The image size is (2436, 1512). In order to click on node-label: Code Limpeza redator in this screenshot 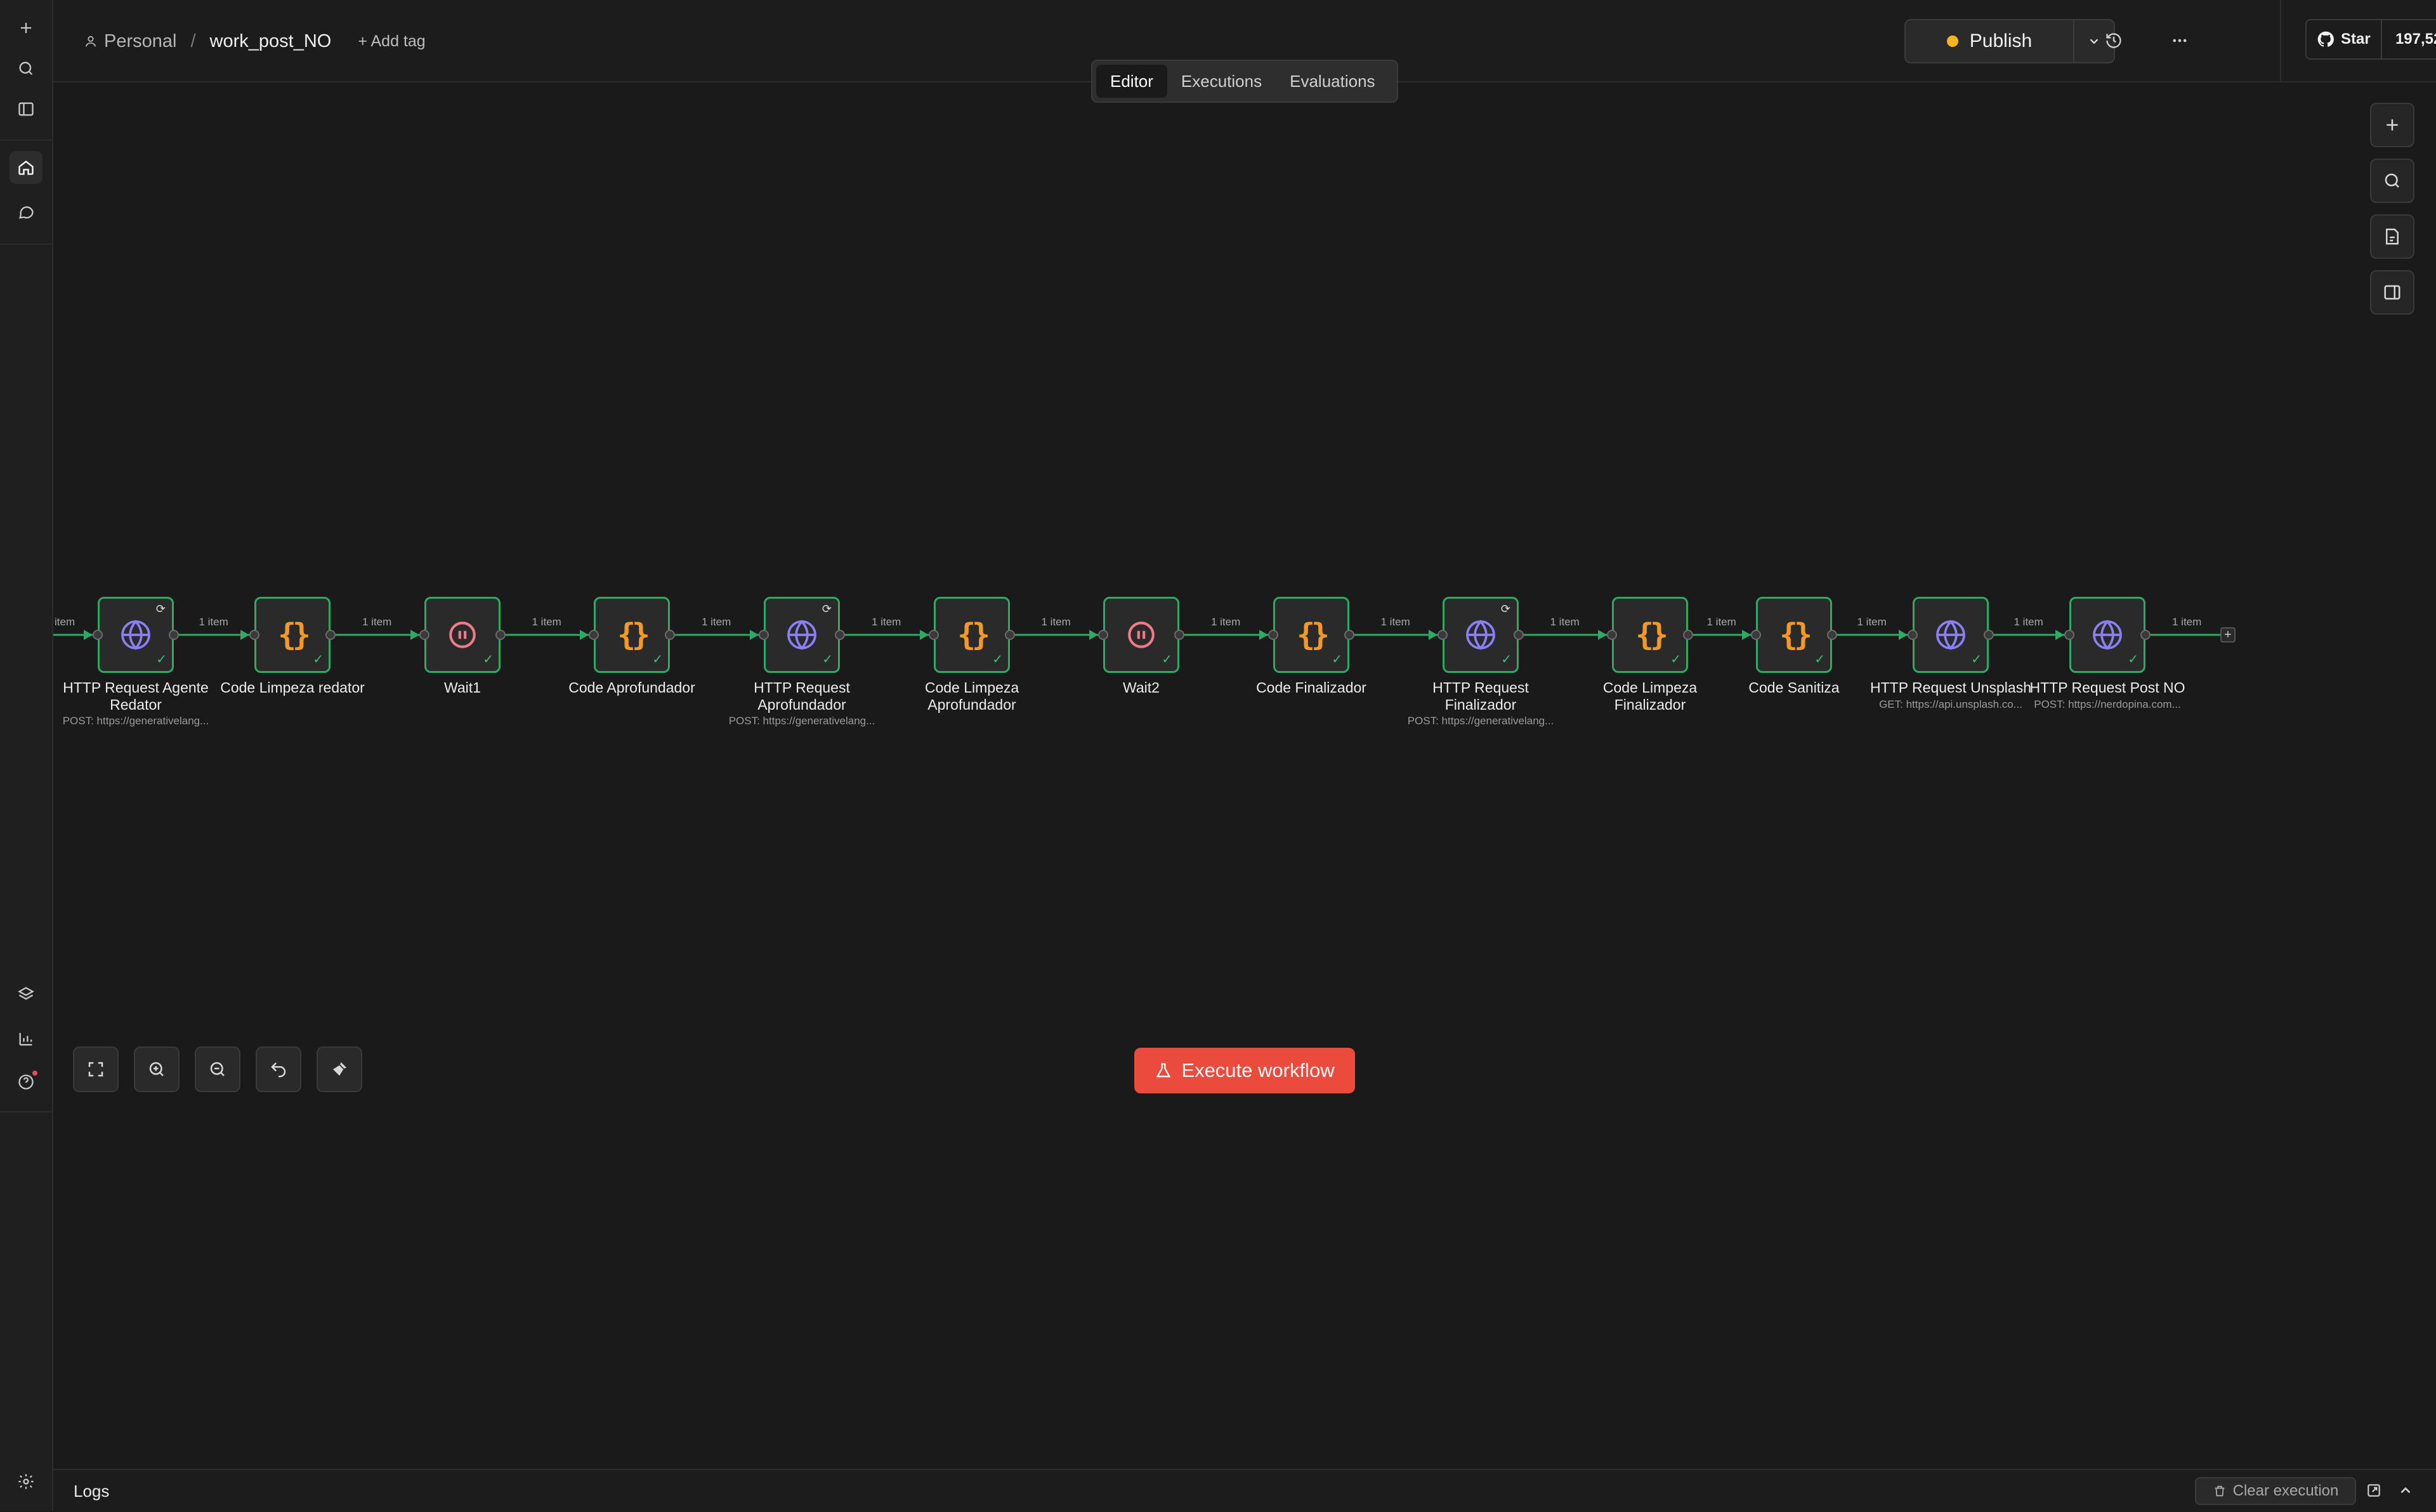, I will do `click(292, 688)`.